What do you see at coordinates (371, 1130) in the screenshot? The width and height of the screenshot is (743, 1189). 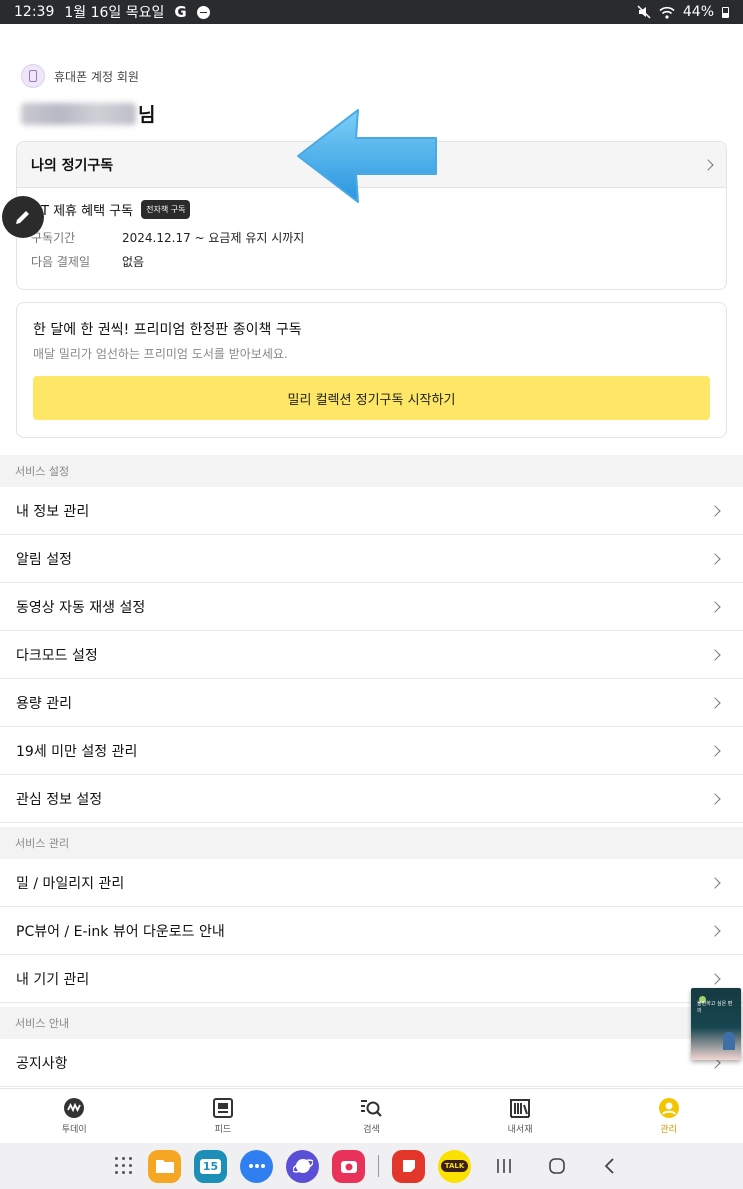 I see `tab-label: 검색` at bounding box center [371, 1130].